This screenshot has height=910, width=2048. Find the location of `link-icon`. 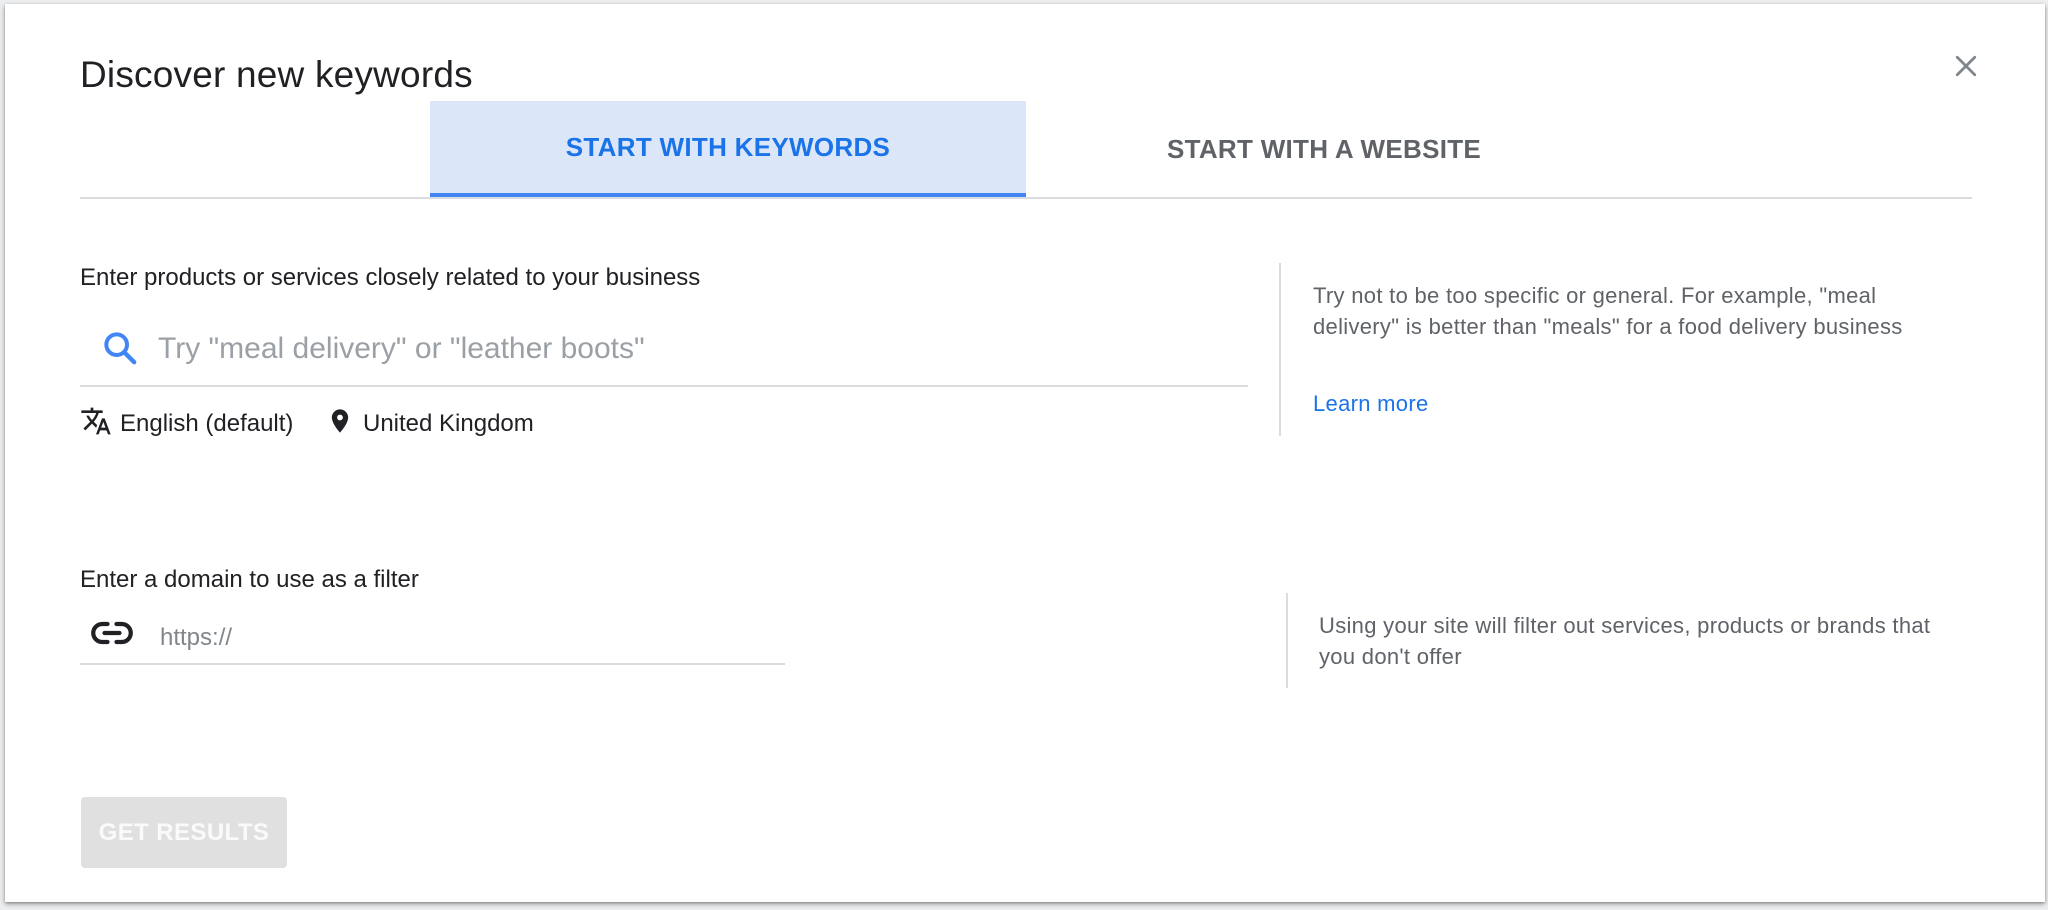

link-icon is located at coordinates (112, 633).